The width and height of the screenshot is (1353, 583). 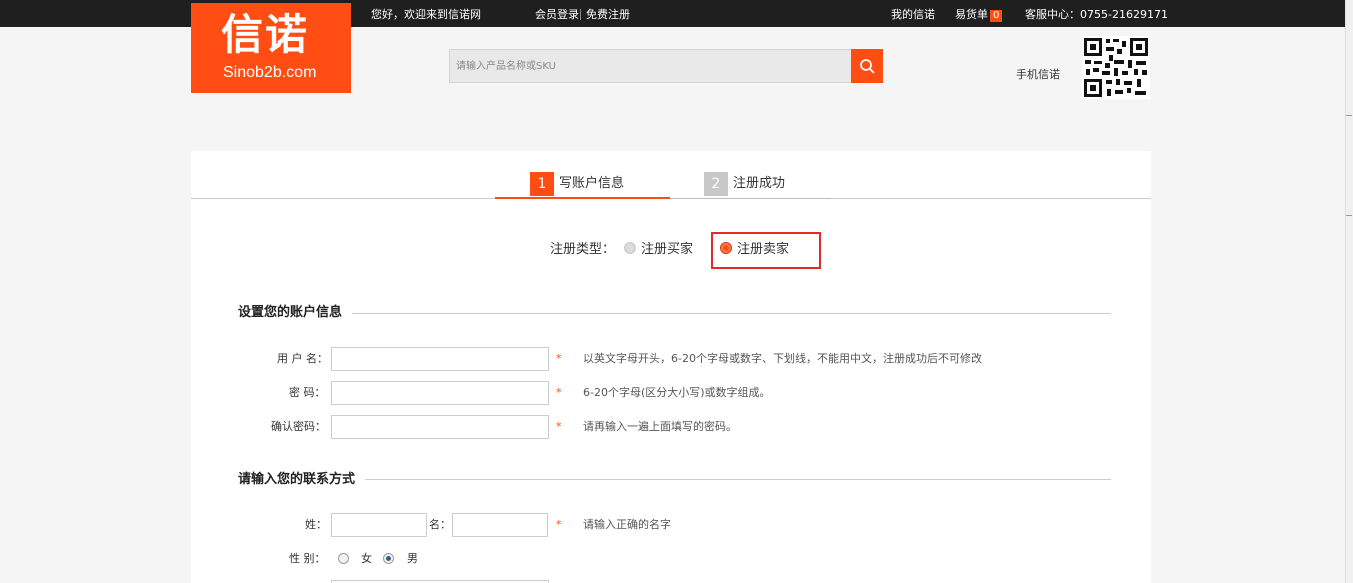 What do you see at coordinates (426, 14) in the screenshot?
I see `greeting-text: 您好，欢迎来到信诺网` at bounding box center [426, 14].